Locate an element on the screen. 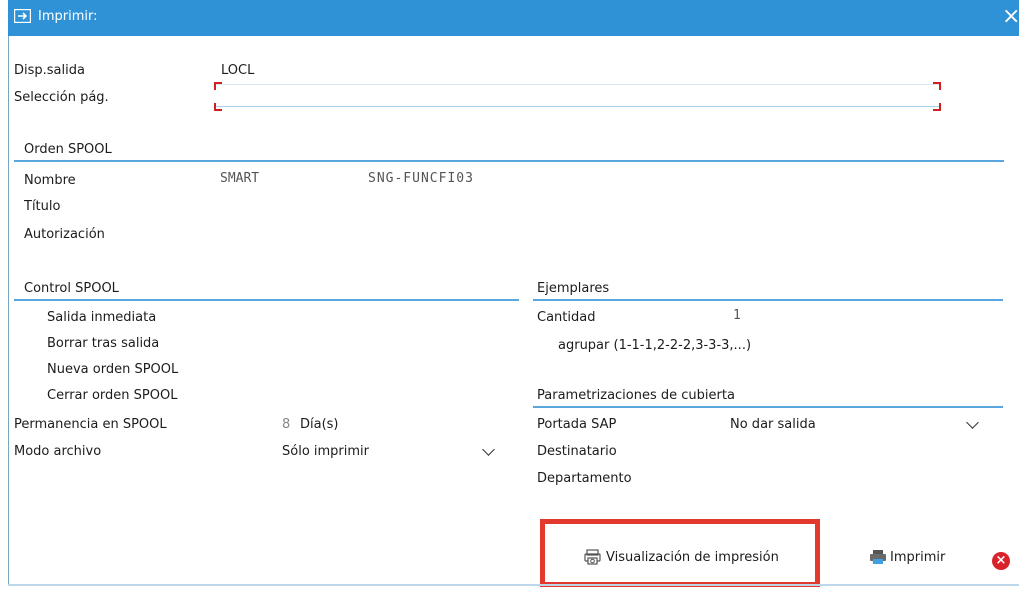  title-label: Título is located at coordinates (42, 206).